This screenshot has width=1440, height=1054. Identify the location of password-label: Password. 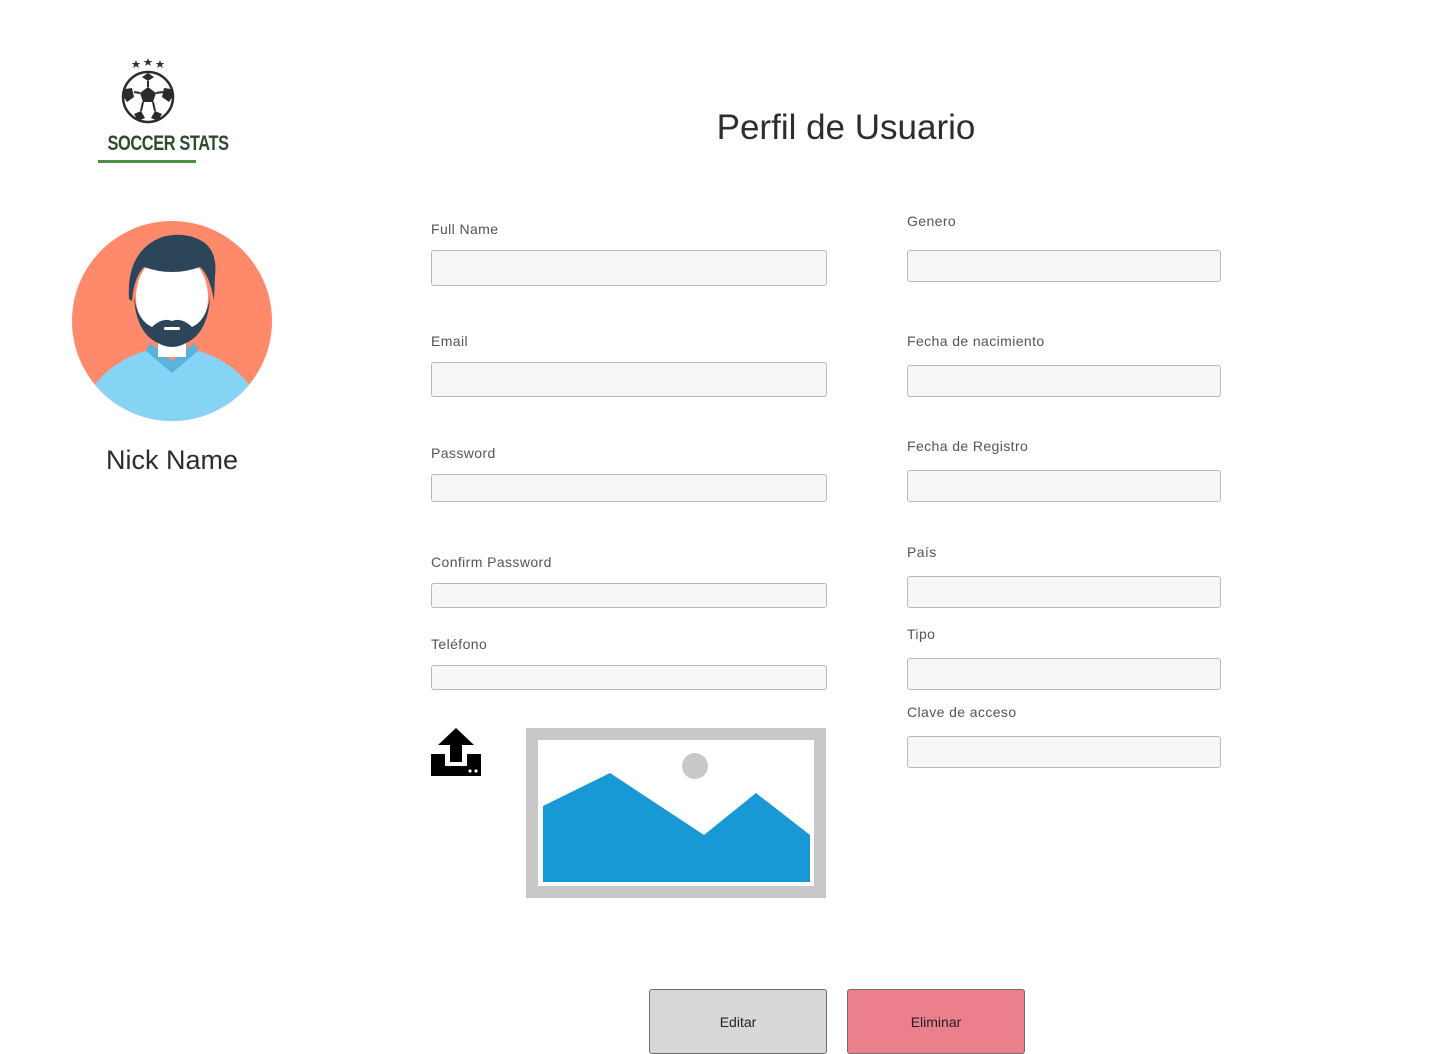
(463, 453).